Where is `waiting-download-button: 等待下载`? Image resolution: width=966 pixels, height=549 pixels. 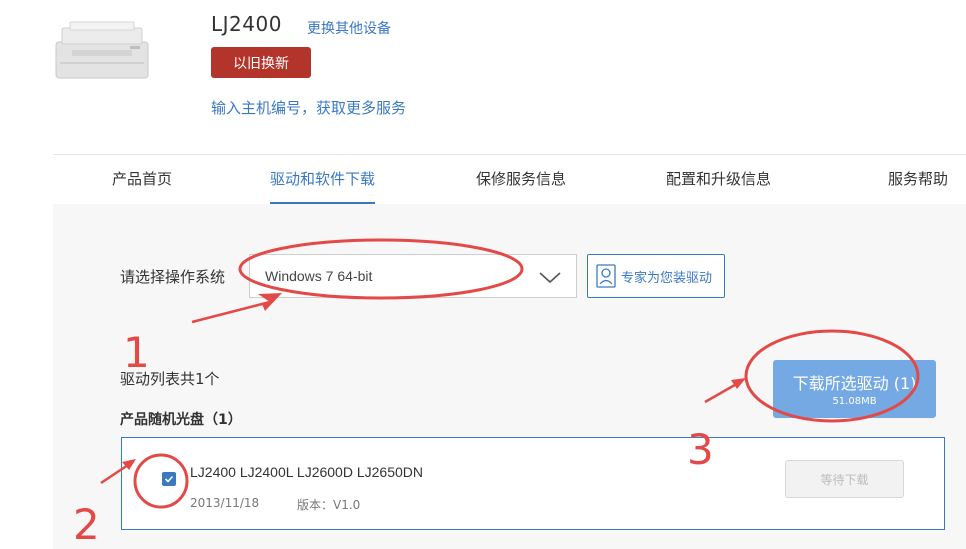
waiting-download-button: 等待下载 is located at coordinates (844, 479).